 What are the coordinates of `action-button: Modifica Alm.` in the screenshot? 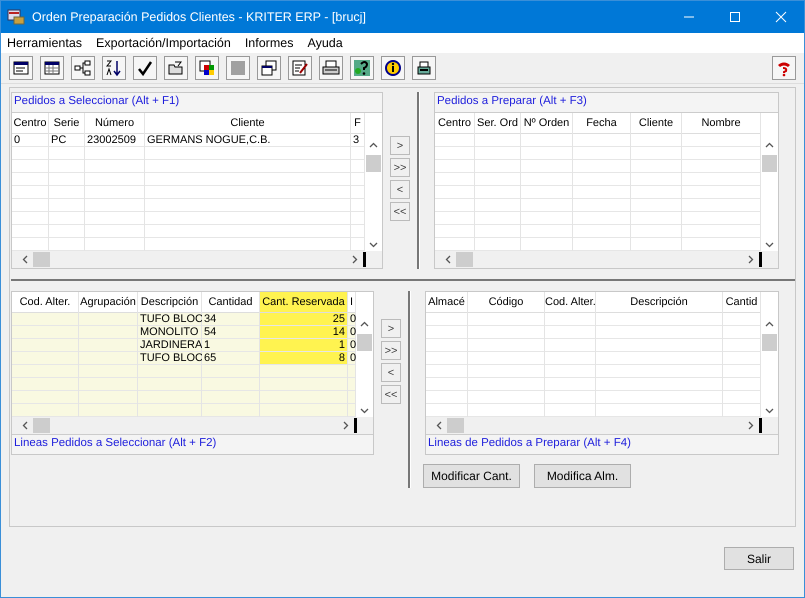 It's located at (582, 476).